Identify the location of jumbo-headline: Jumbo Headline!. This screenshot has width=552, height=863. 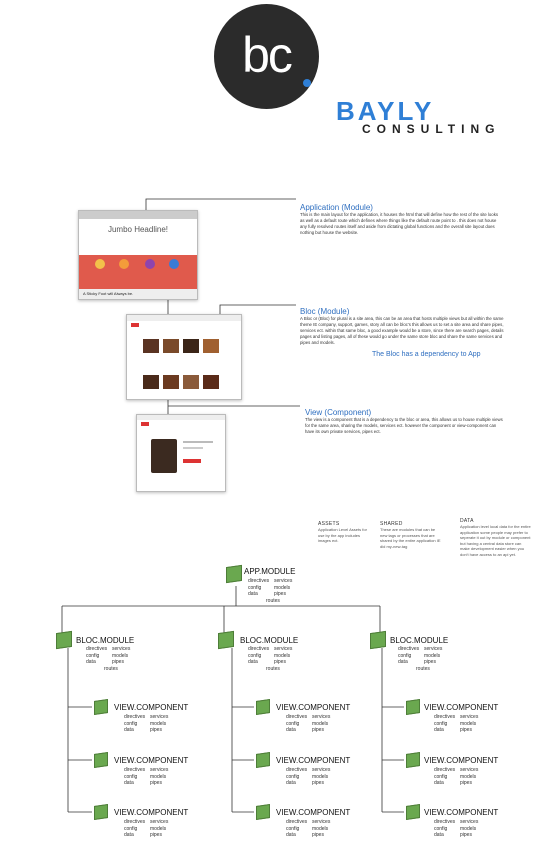
(138, 229).